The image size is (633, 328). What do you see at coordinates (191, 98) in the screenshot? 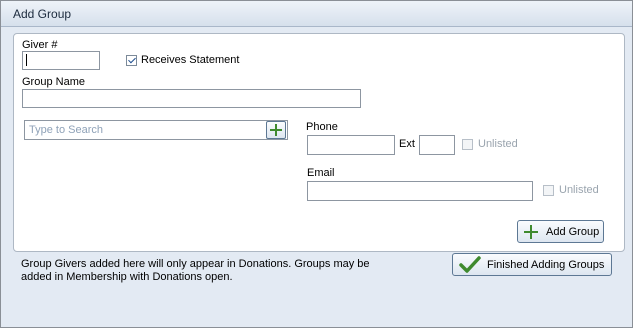
I see `group-name-input` at bounding box center [191, 98].